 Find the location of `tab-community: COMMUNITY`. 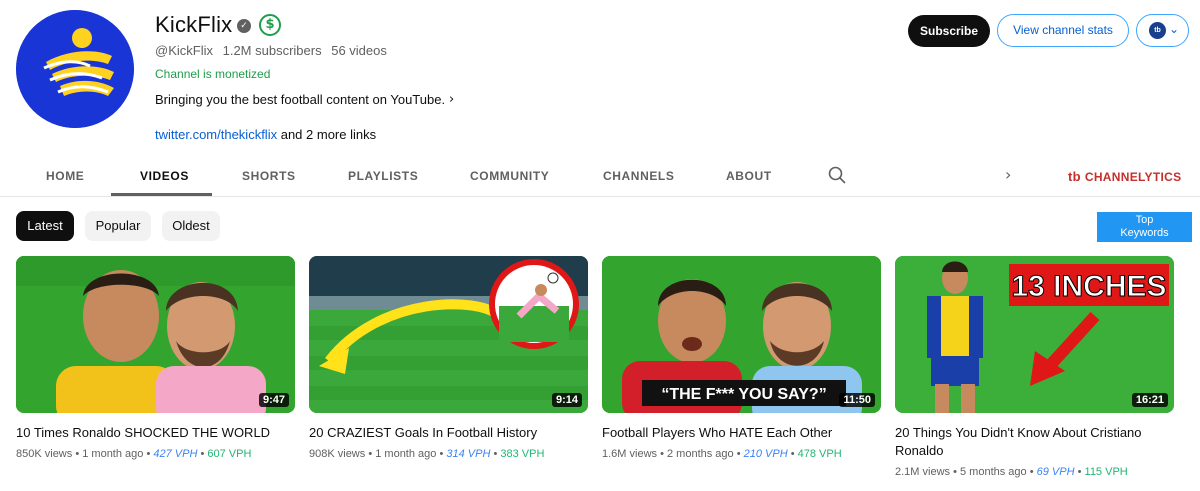

tab-community: COMMUNITY is located at coordinates (509, 176).